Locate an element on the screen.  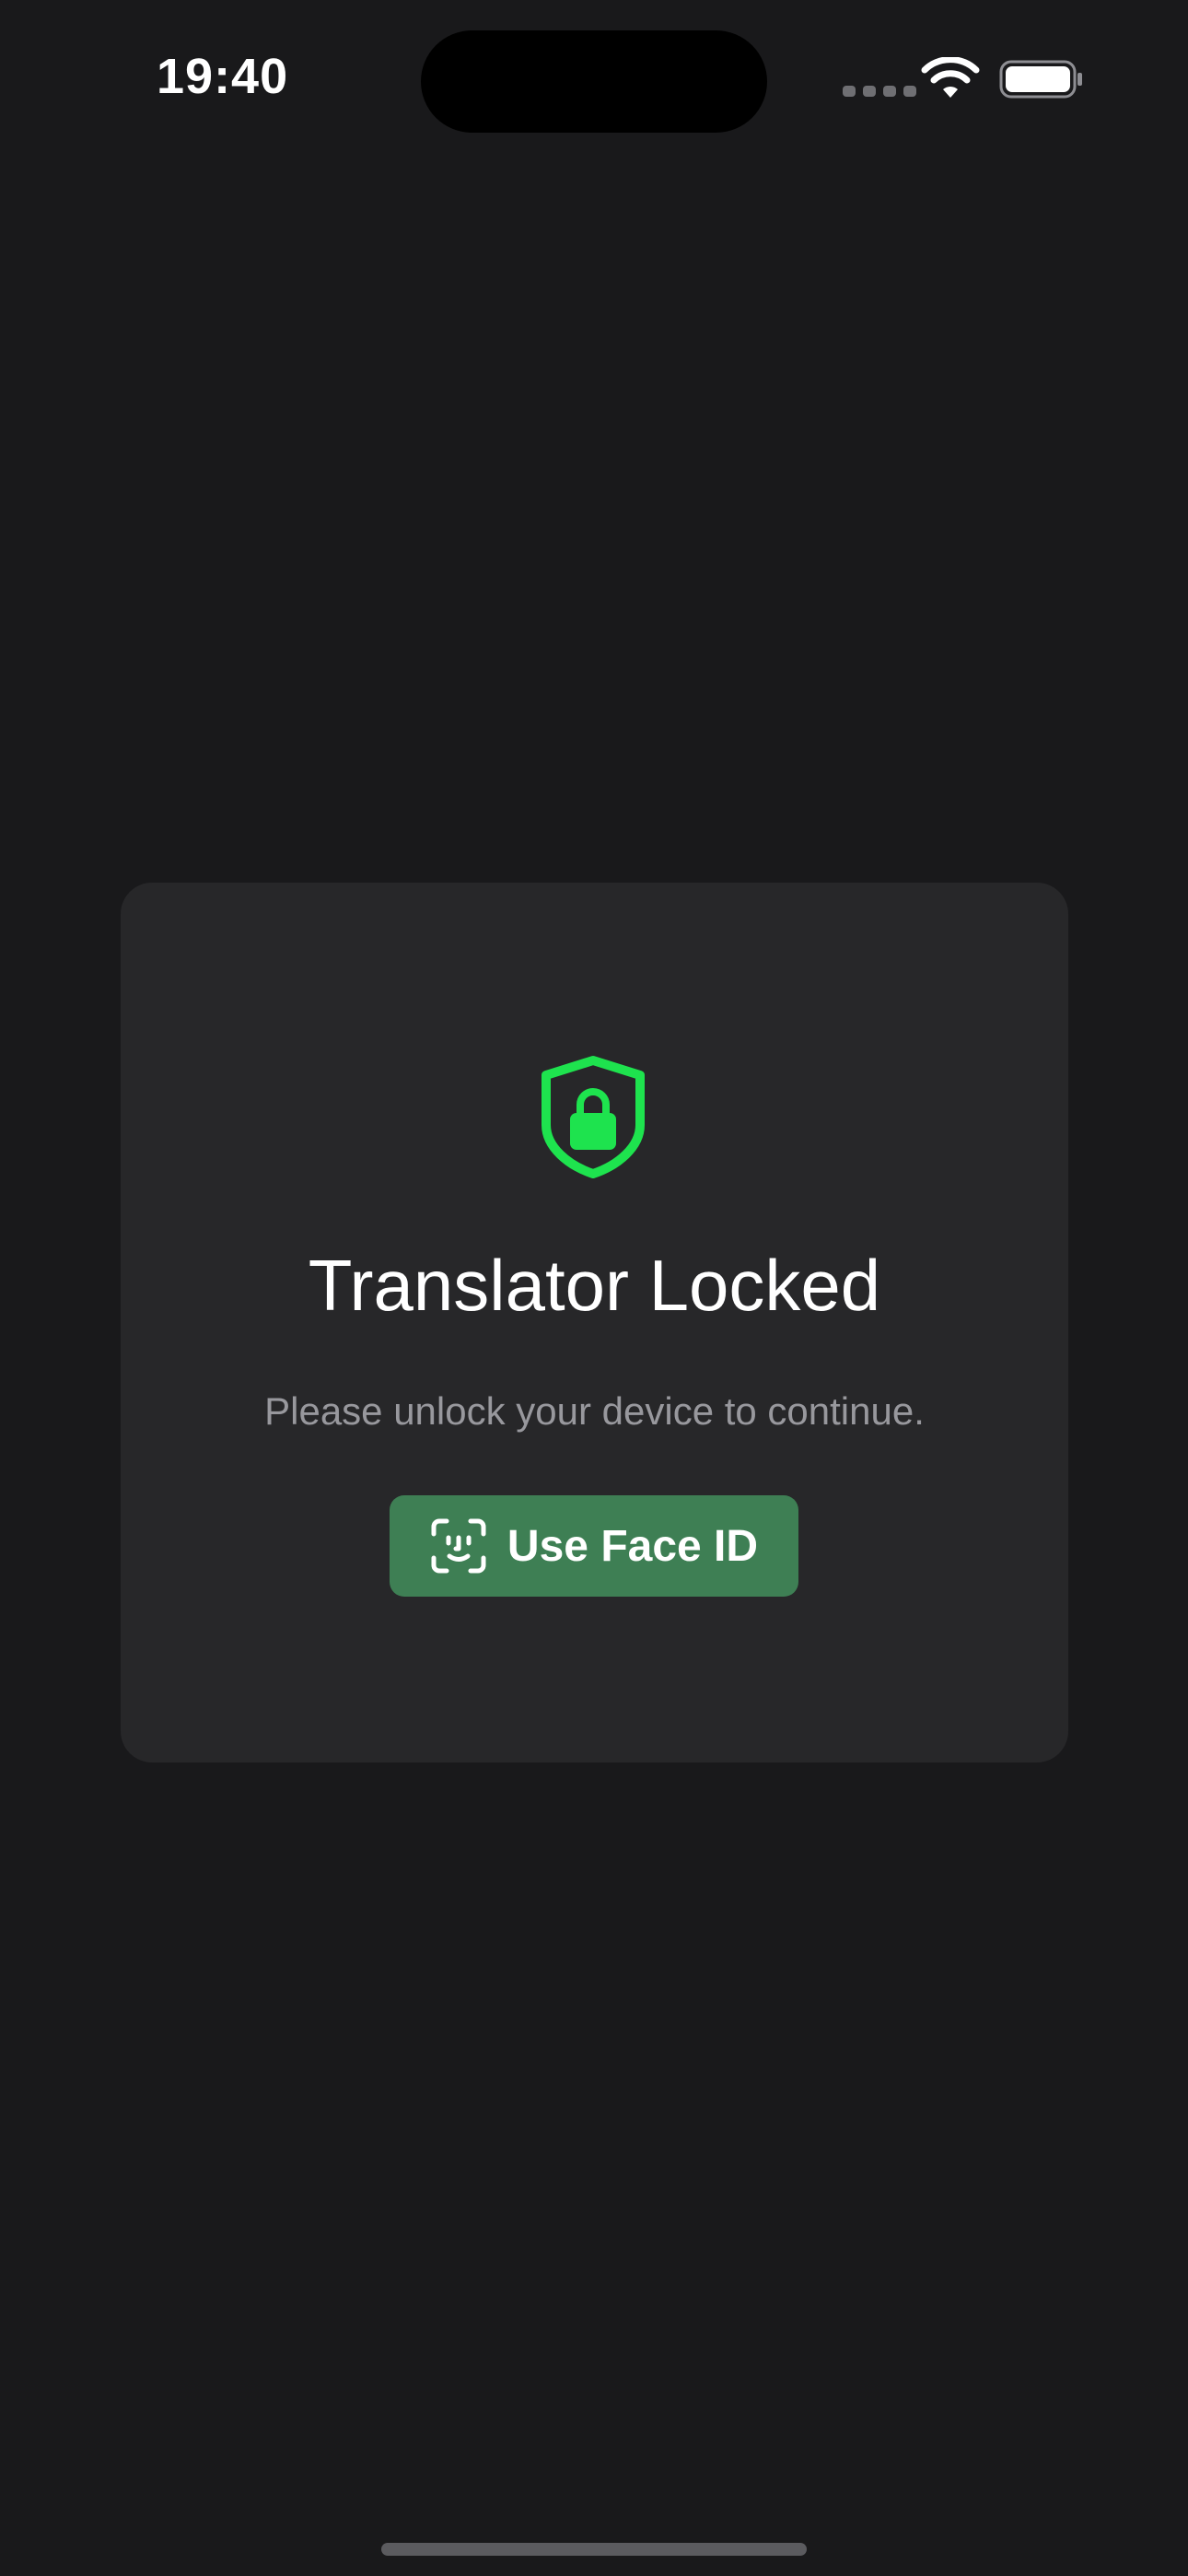
use-face-id-button: Use Face ID is located at coordinates (594, 1546).